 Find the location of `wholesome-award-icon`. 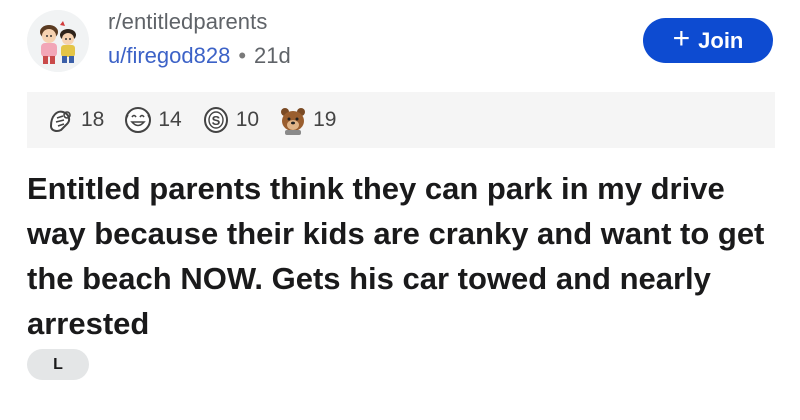

wholesome-award-icon is located at coordinates (60, 121).